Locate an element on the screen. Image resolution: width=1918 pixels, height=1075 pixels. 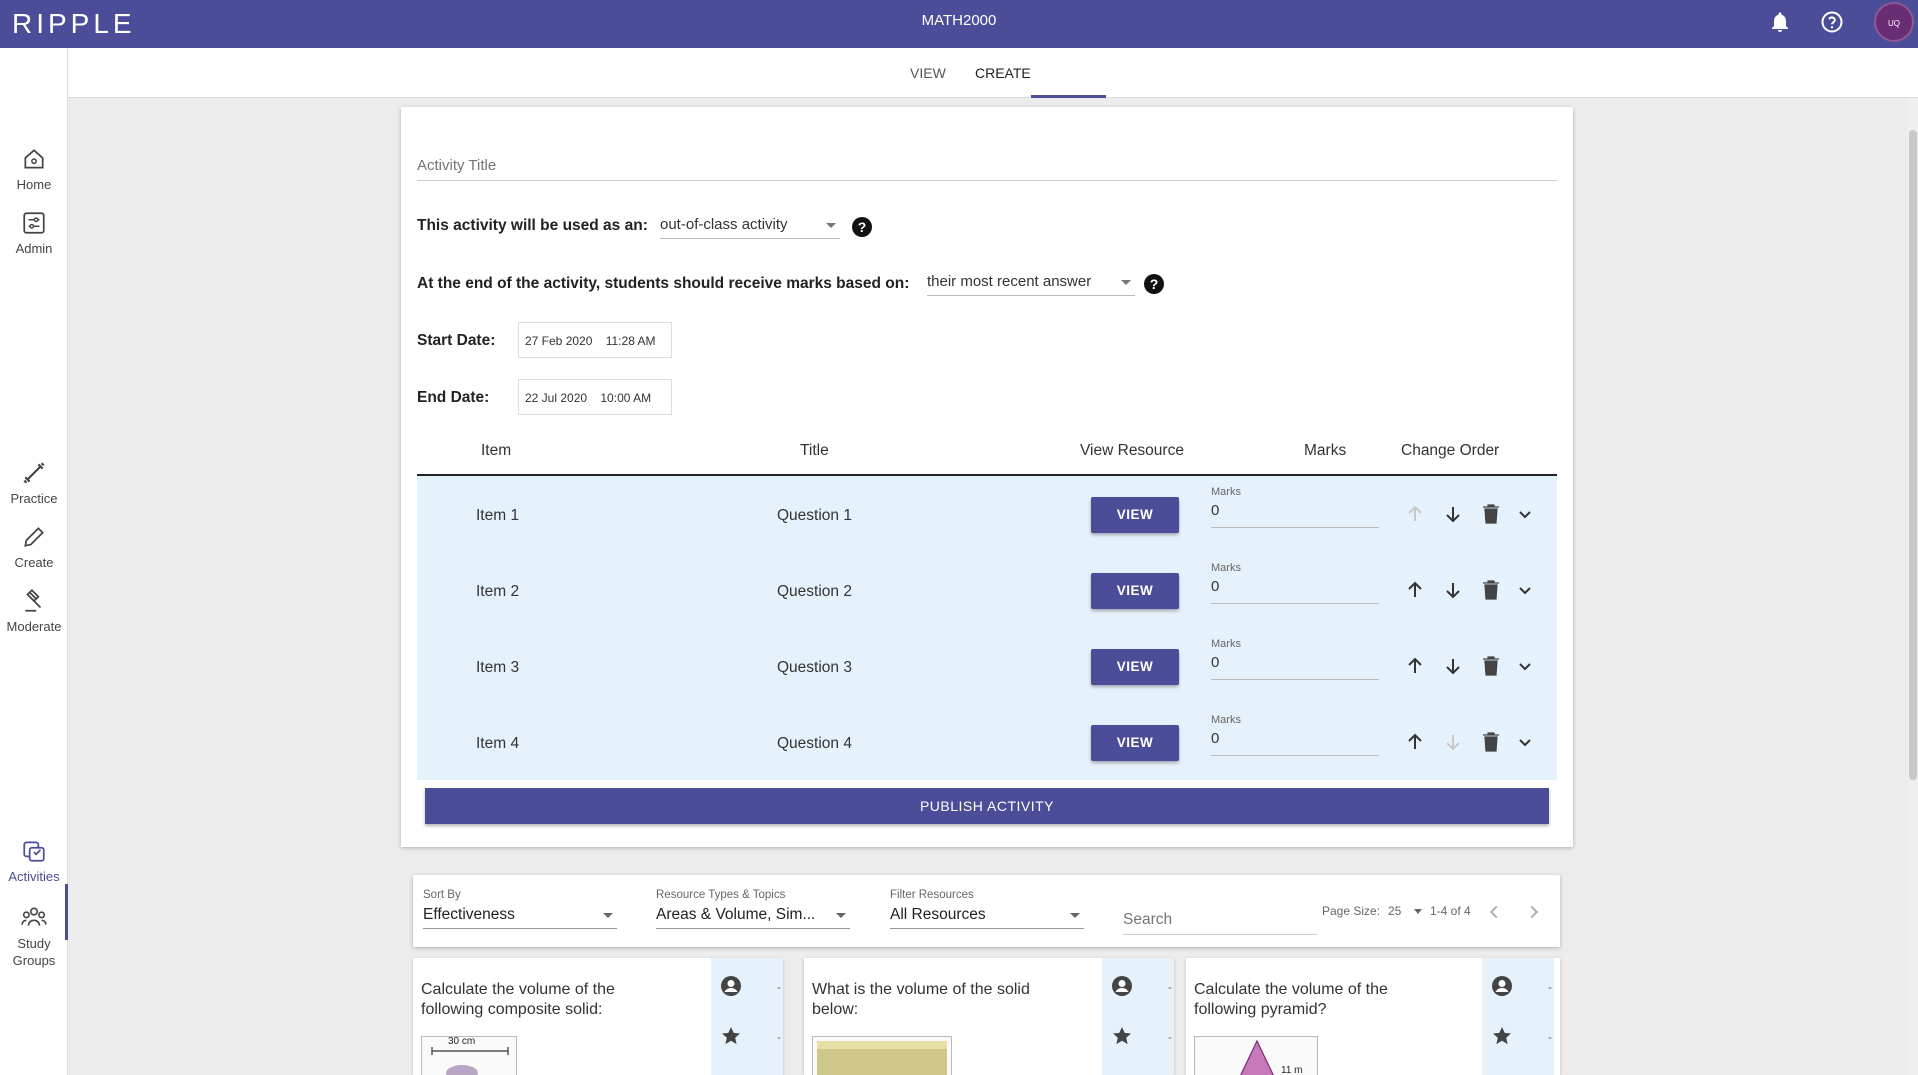
tab-create: CREATE is located at coordinates (1003, 73).